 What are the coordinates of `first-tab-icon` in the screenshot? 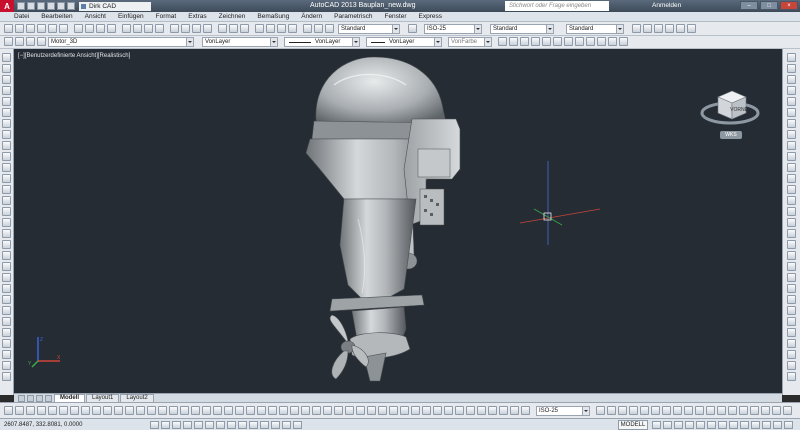 It's located at (21, 398).